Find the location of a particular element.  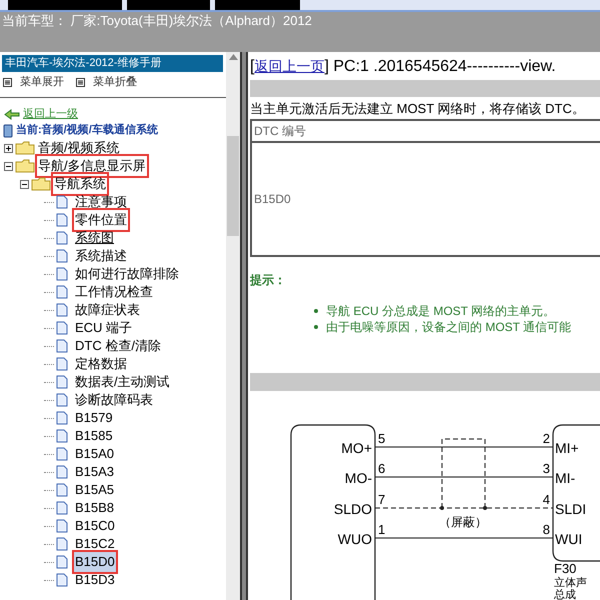

scrollbar is located at coordinates (233, 326).